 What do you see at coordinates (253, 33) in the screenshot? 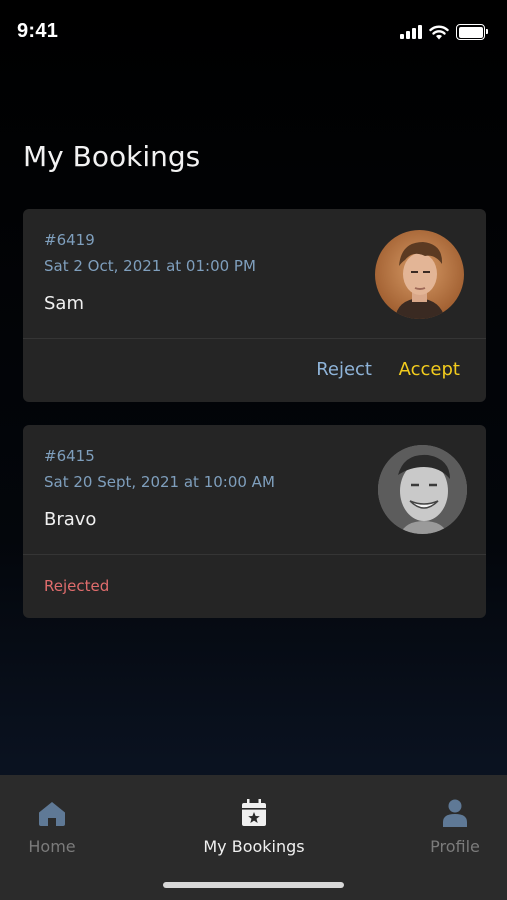
I see `status-bar: 9:41` at bounding box center [253, 33].